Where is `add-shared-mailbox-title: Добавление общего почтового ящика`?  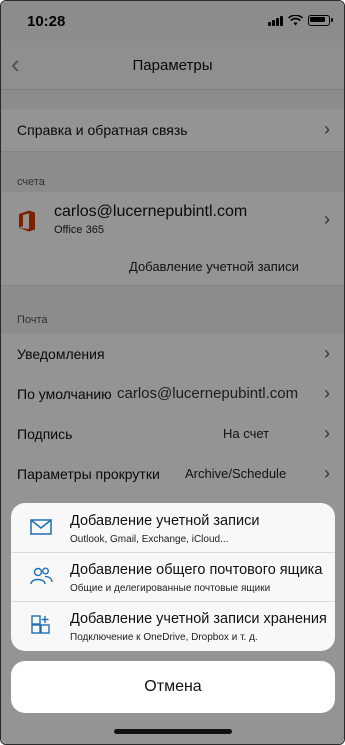 add-shared-mailbox-title: Добавление общего почтового ящика is located at coordinates (196, 570).